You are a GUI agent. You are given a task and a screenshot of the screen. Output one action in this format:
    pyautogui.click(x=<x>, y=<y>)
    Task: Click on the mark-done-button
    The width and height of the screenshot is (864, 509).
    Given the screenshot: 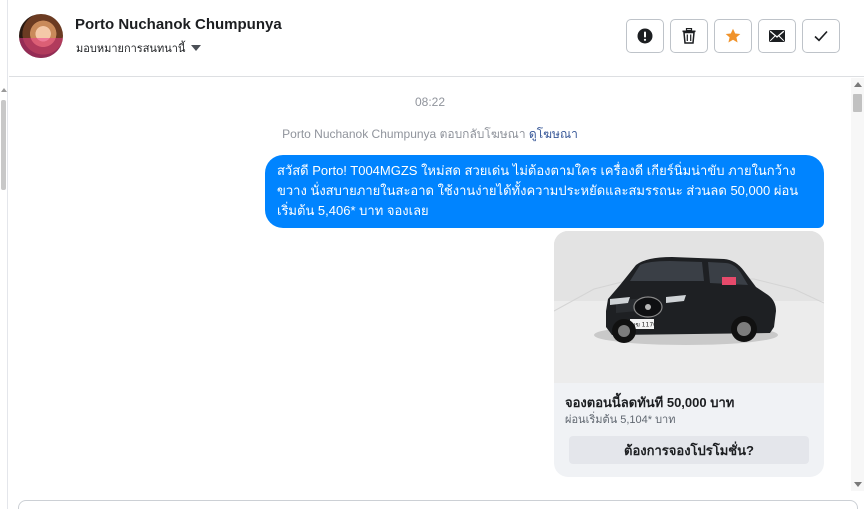 What is the action you would take?
    pyautogui.click(x=821, y=36)
    